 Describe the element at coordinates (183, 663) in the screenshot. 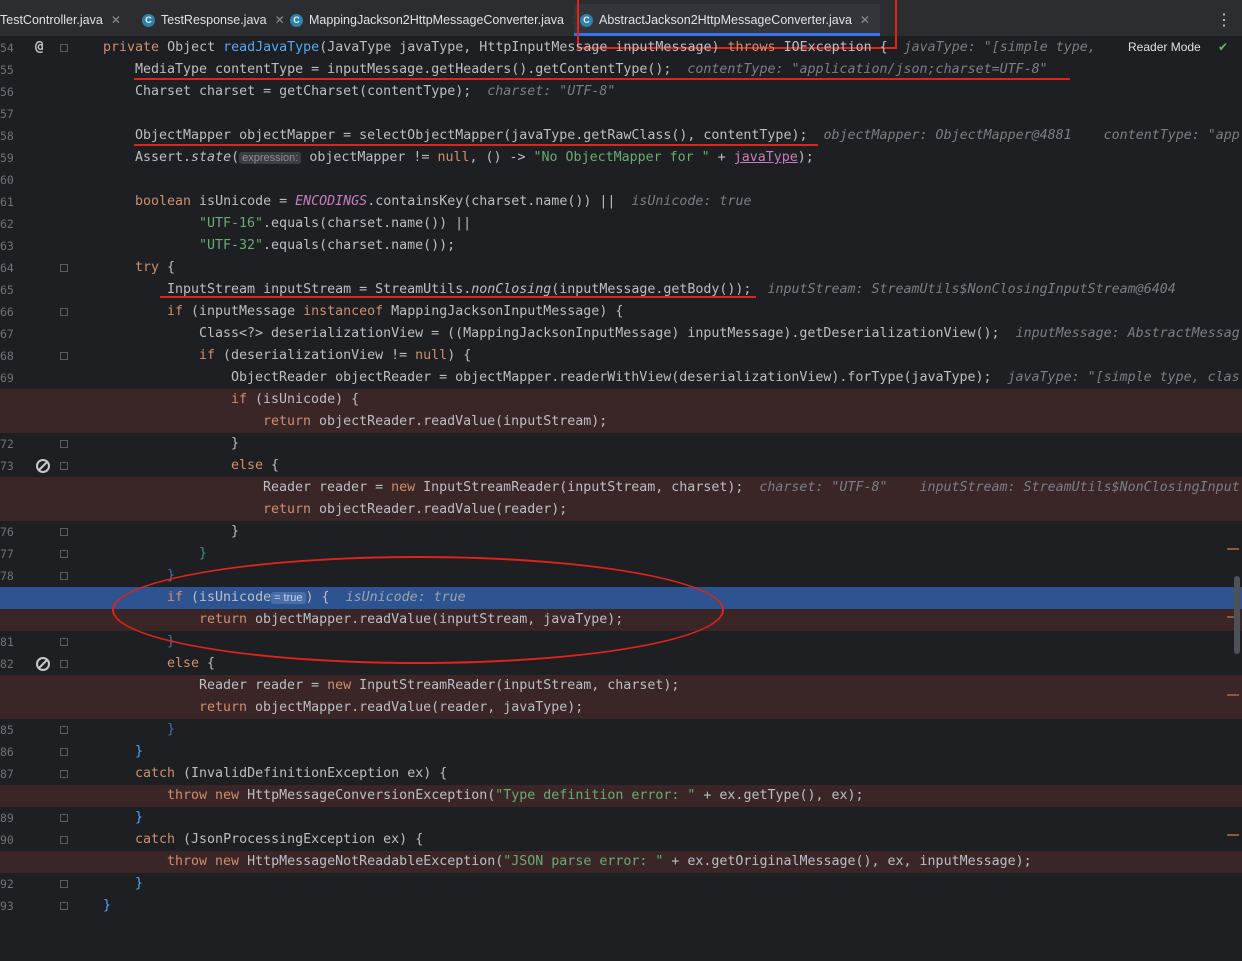

I see `keyword: else` at that location.